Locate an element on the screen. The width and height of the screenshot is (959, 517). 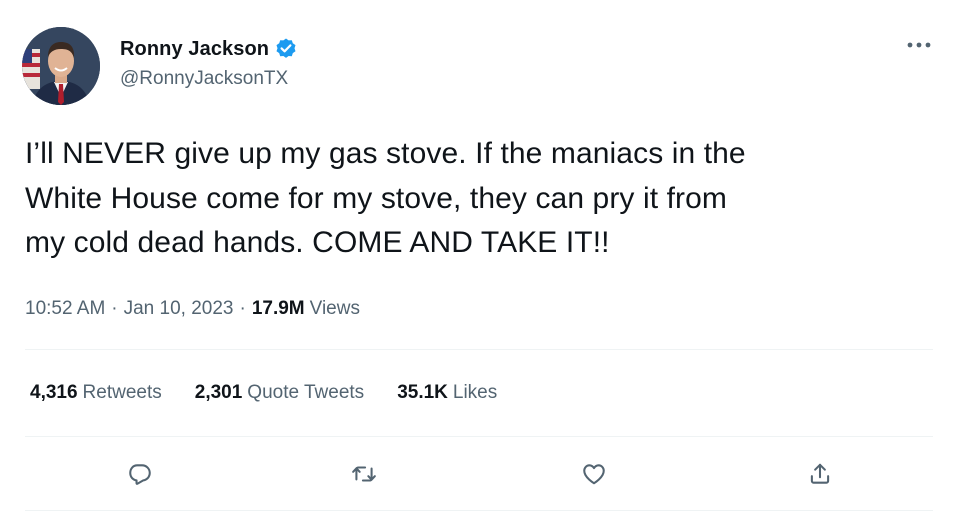
author-name-row: Ronny Jackson is located at coordinates (209, 49).